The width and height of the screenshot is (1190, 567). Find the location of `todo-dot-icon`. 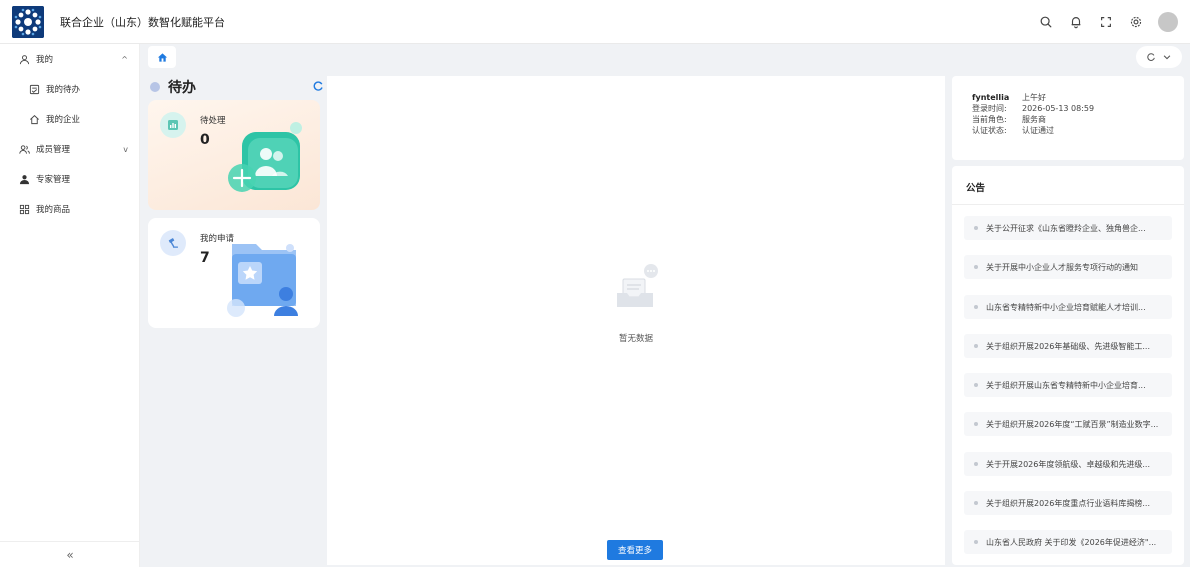

todo-dot-icon is located at coordinates (155, 87).